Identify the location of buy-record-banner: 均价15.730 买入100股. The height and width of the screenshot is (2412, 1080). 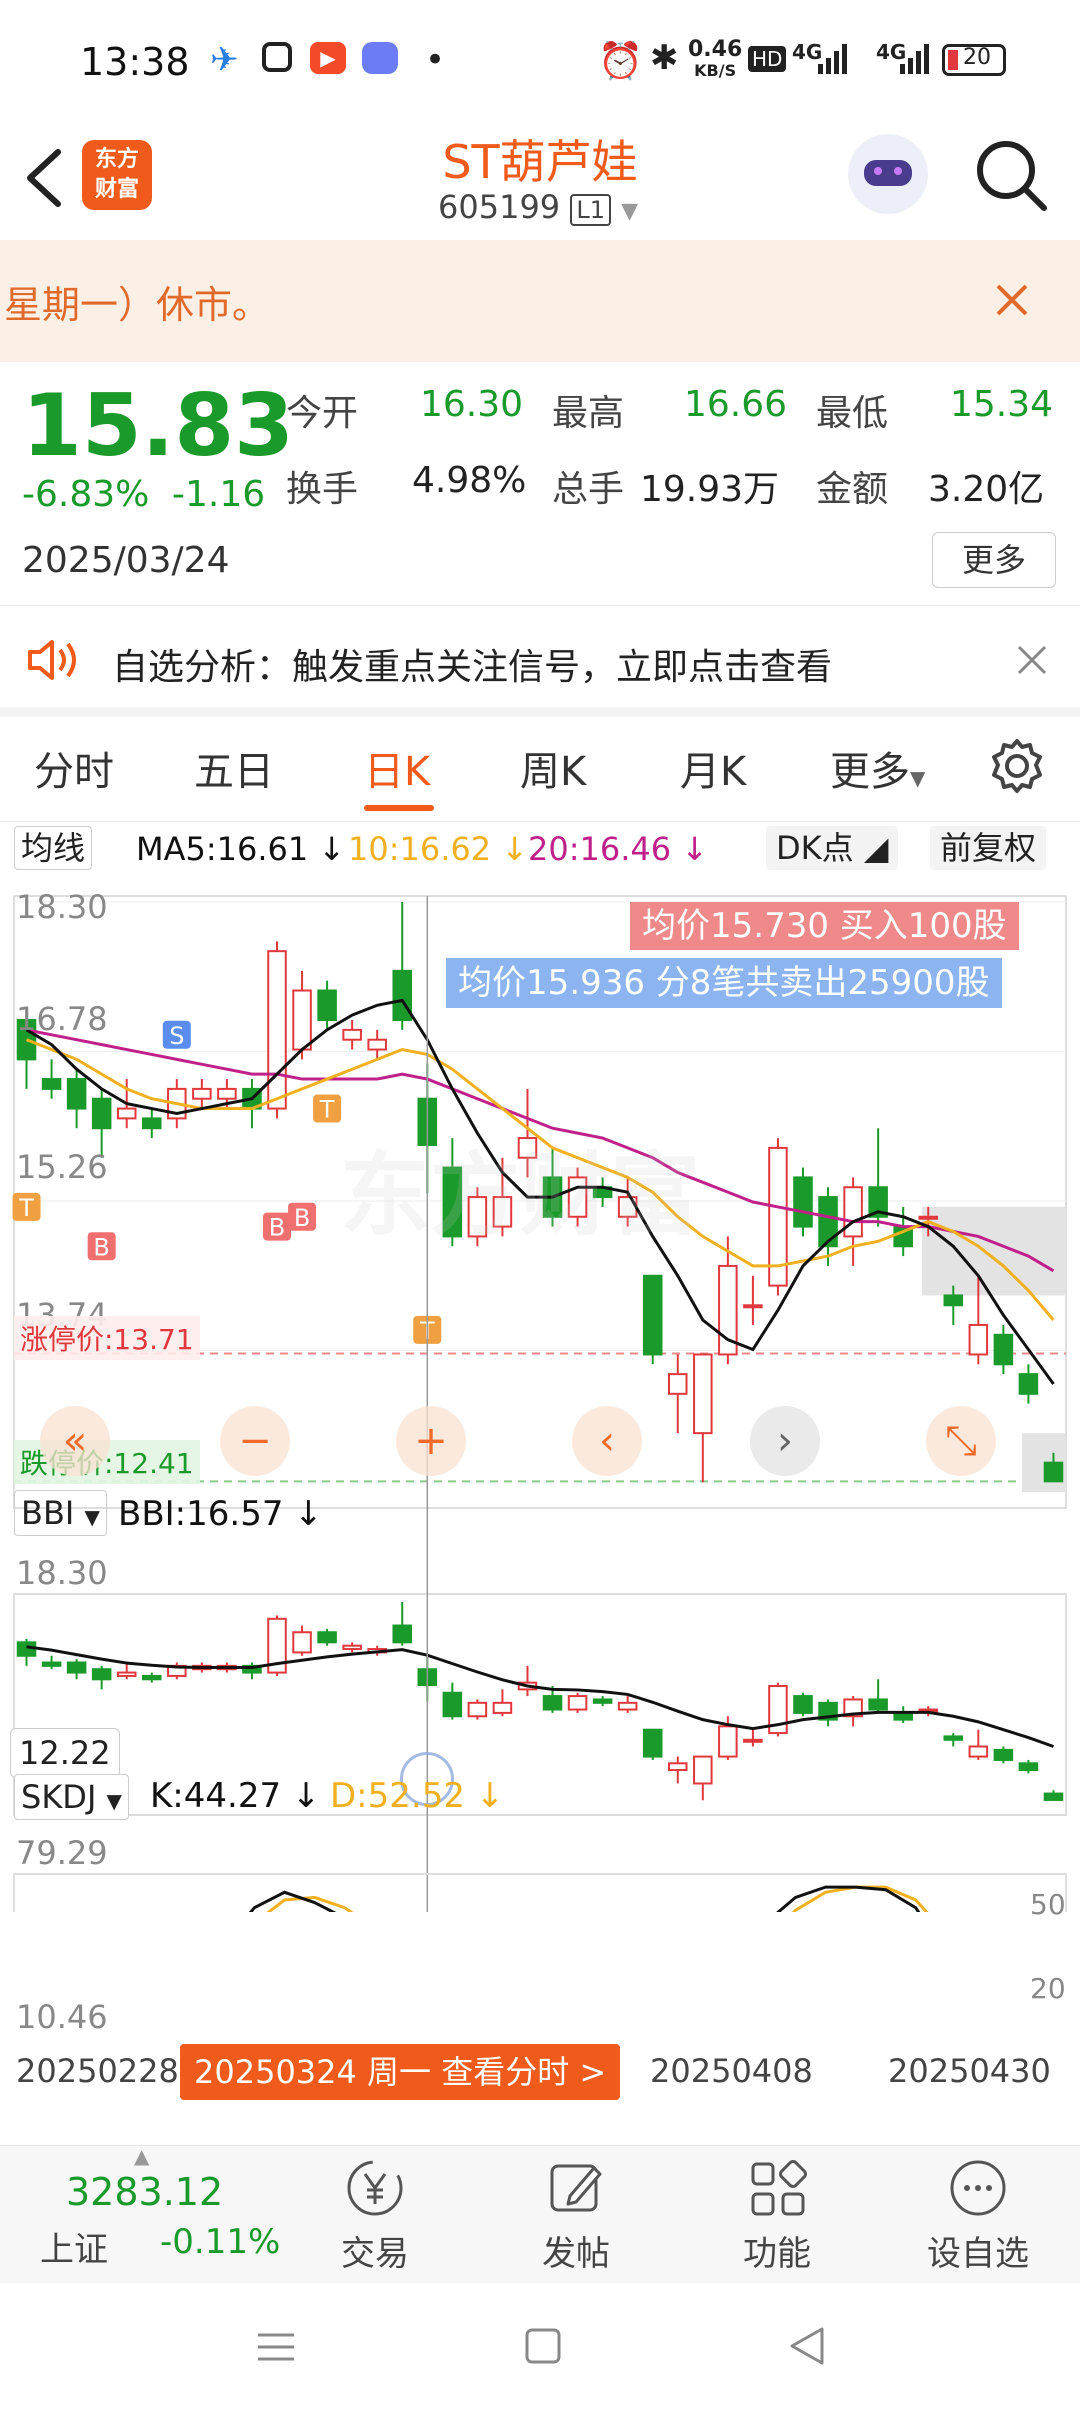
(824, 926).